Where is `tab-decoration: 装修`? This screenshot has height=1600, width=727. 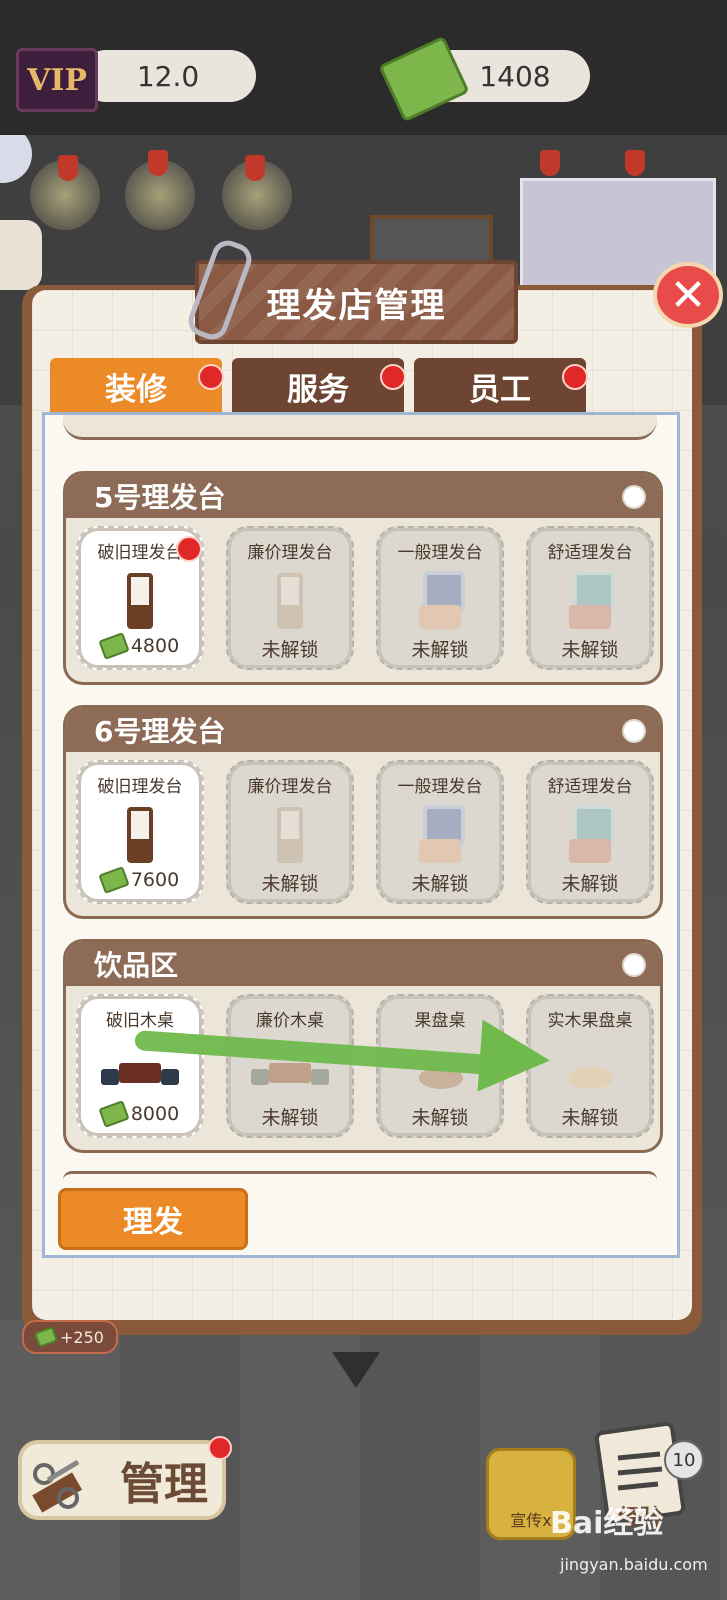 tab-decoration: 装修 is located at coordinates (136, 386).